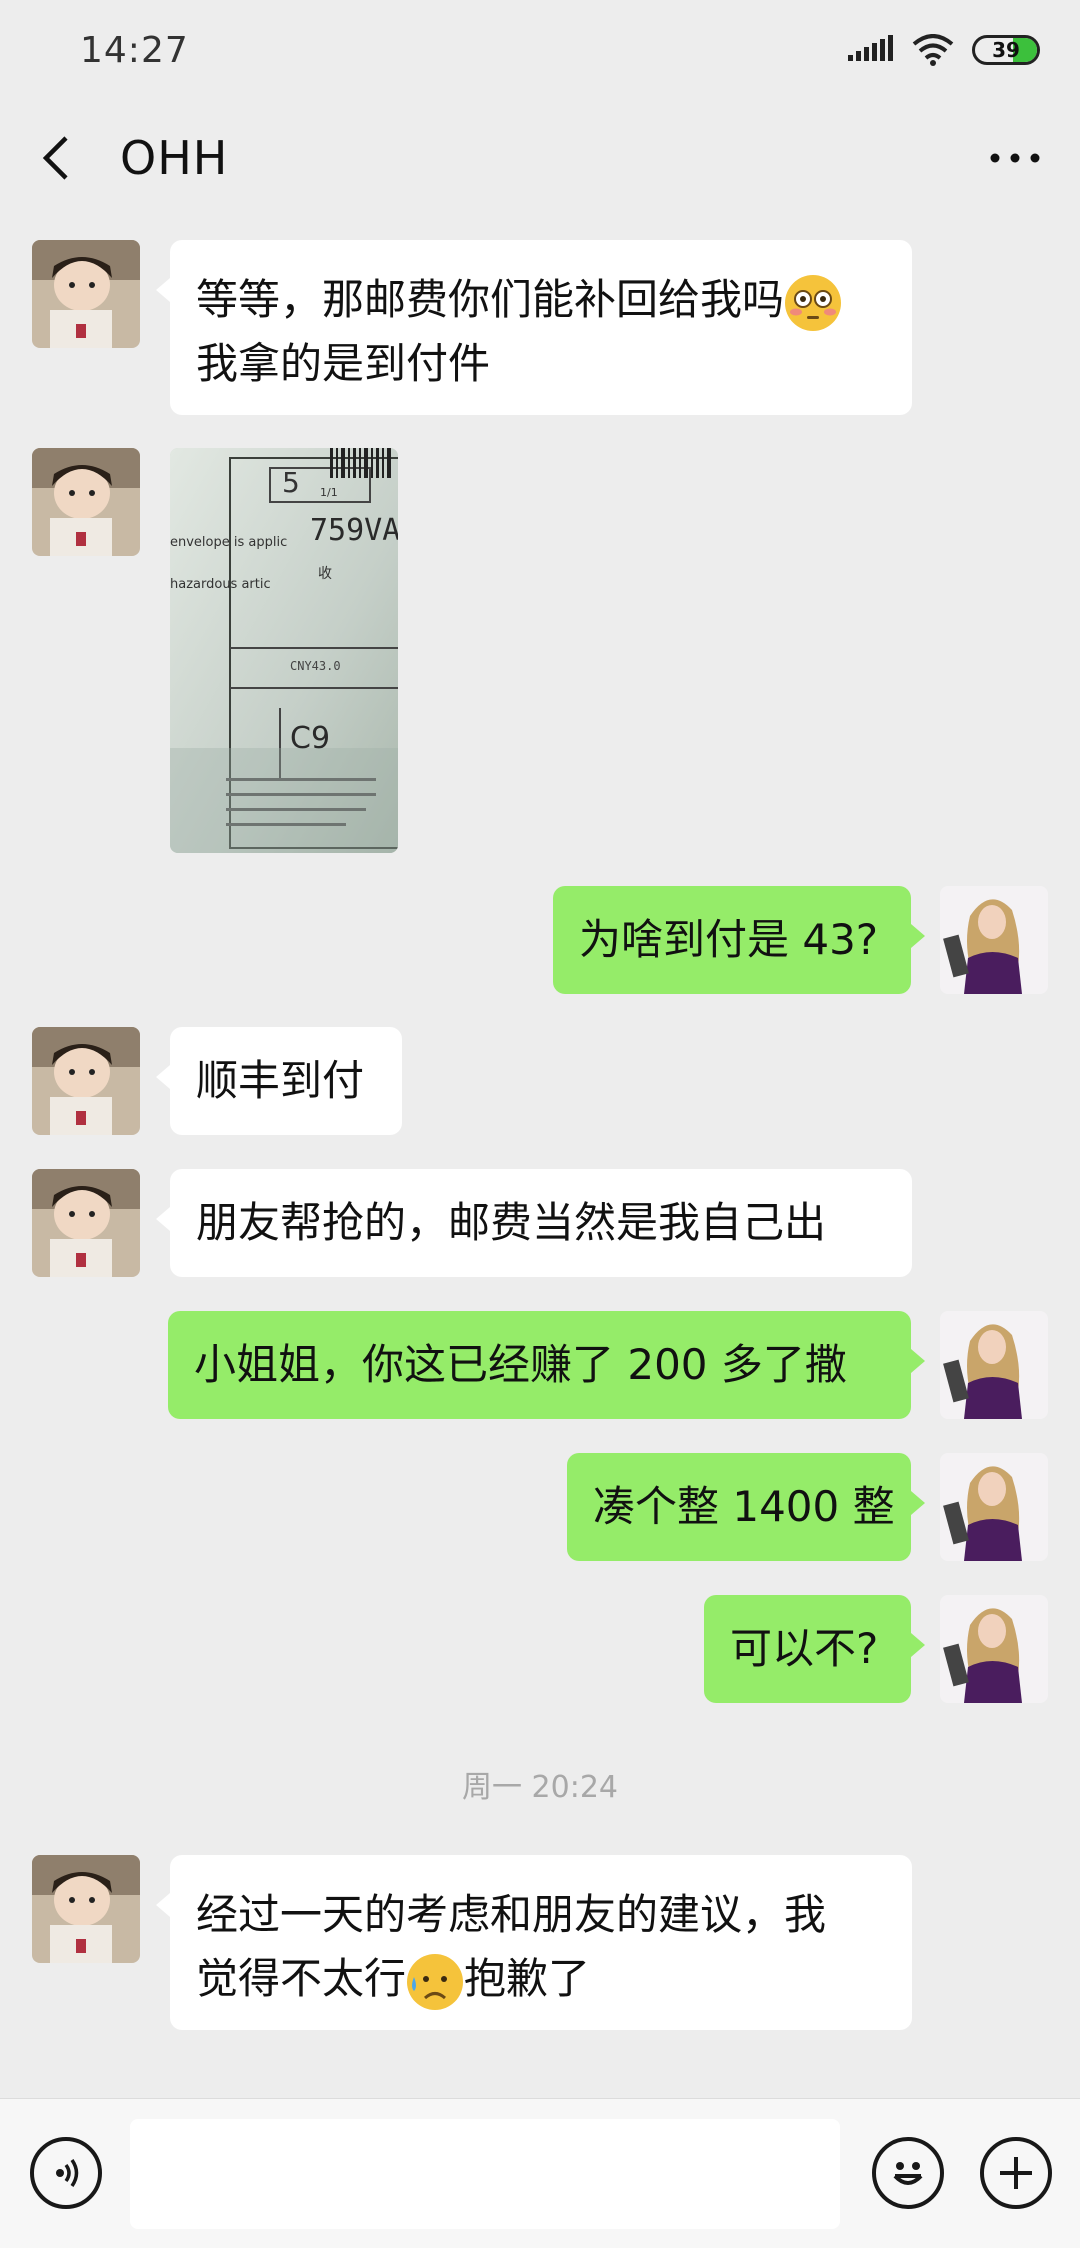  What do you see at coordinates (228, 542) in the screenshot?
I see `photo-text: envelope is applic` at bounding box center [228, 542].